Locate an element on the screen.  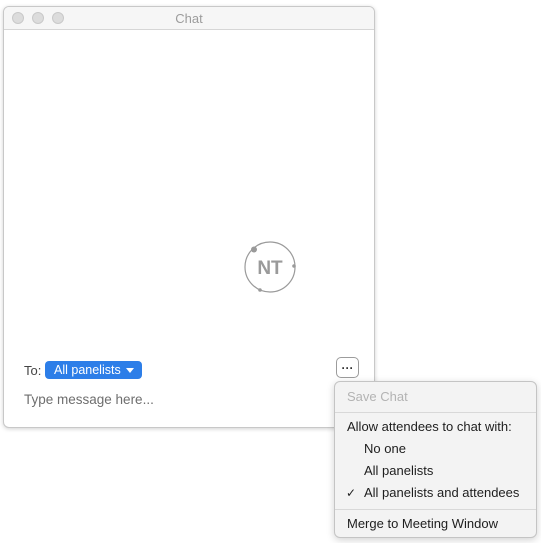
window-title: Chat is located at coordinates (189, 18).